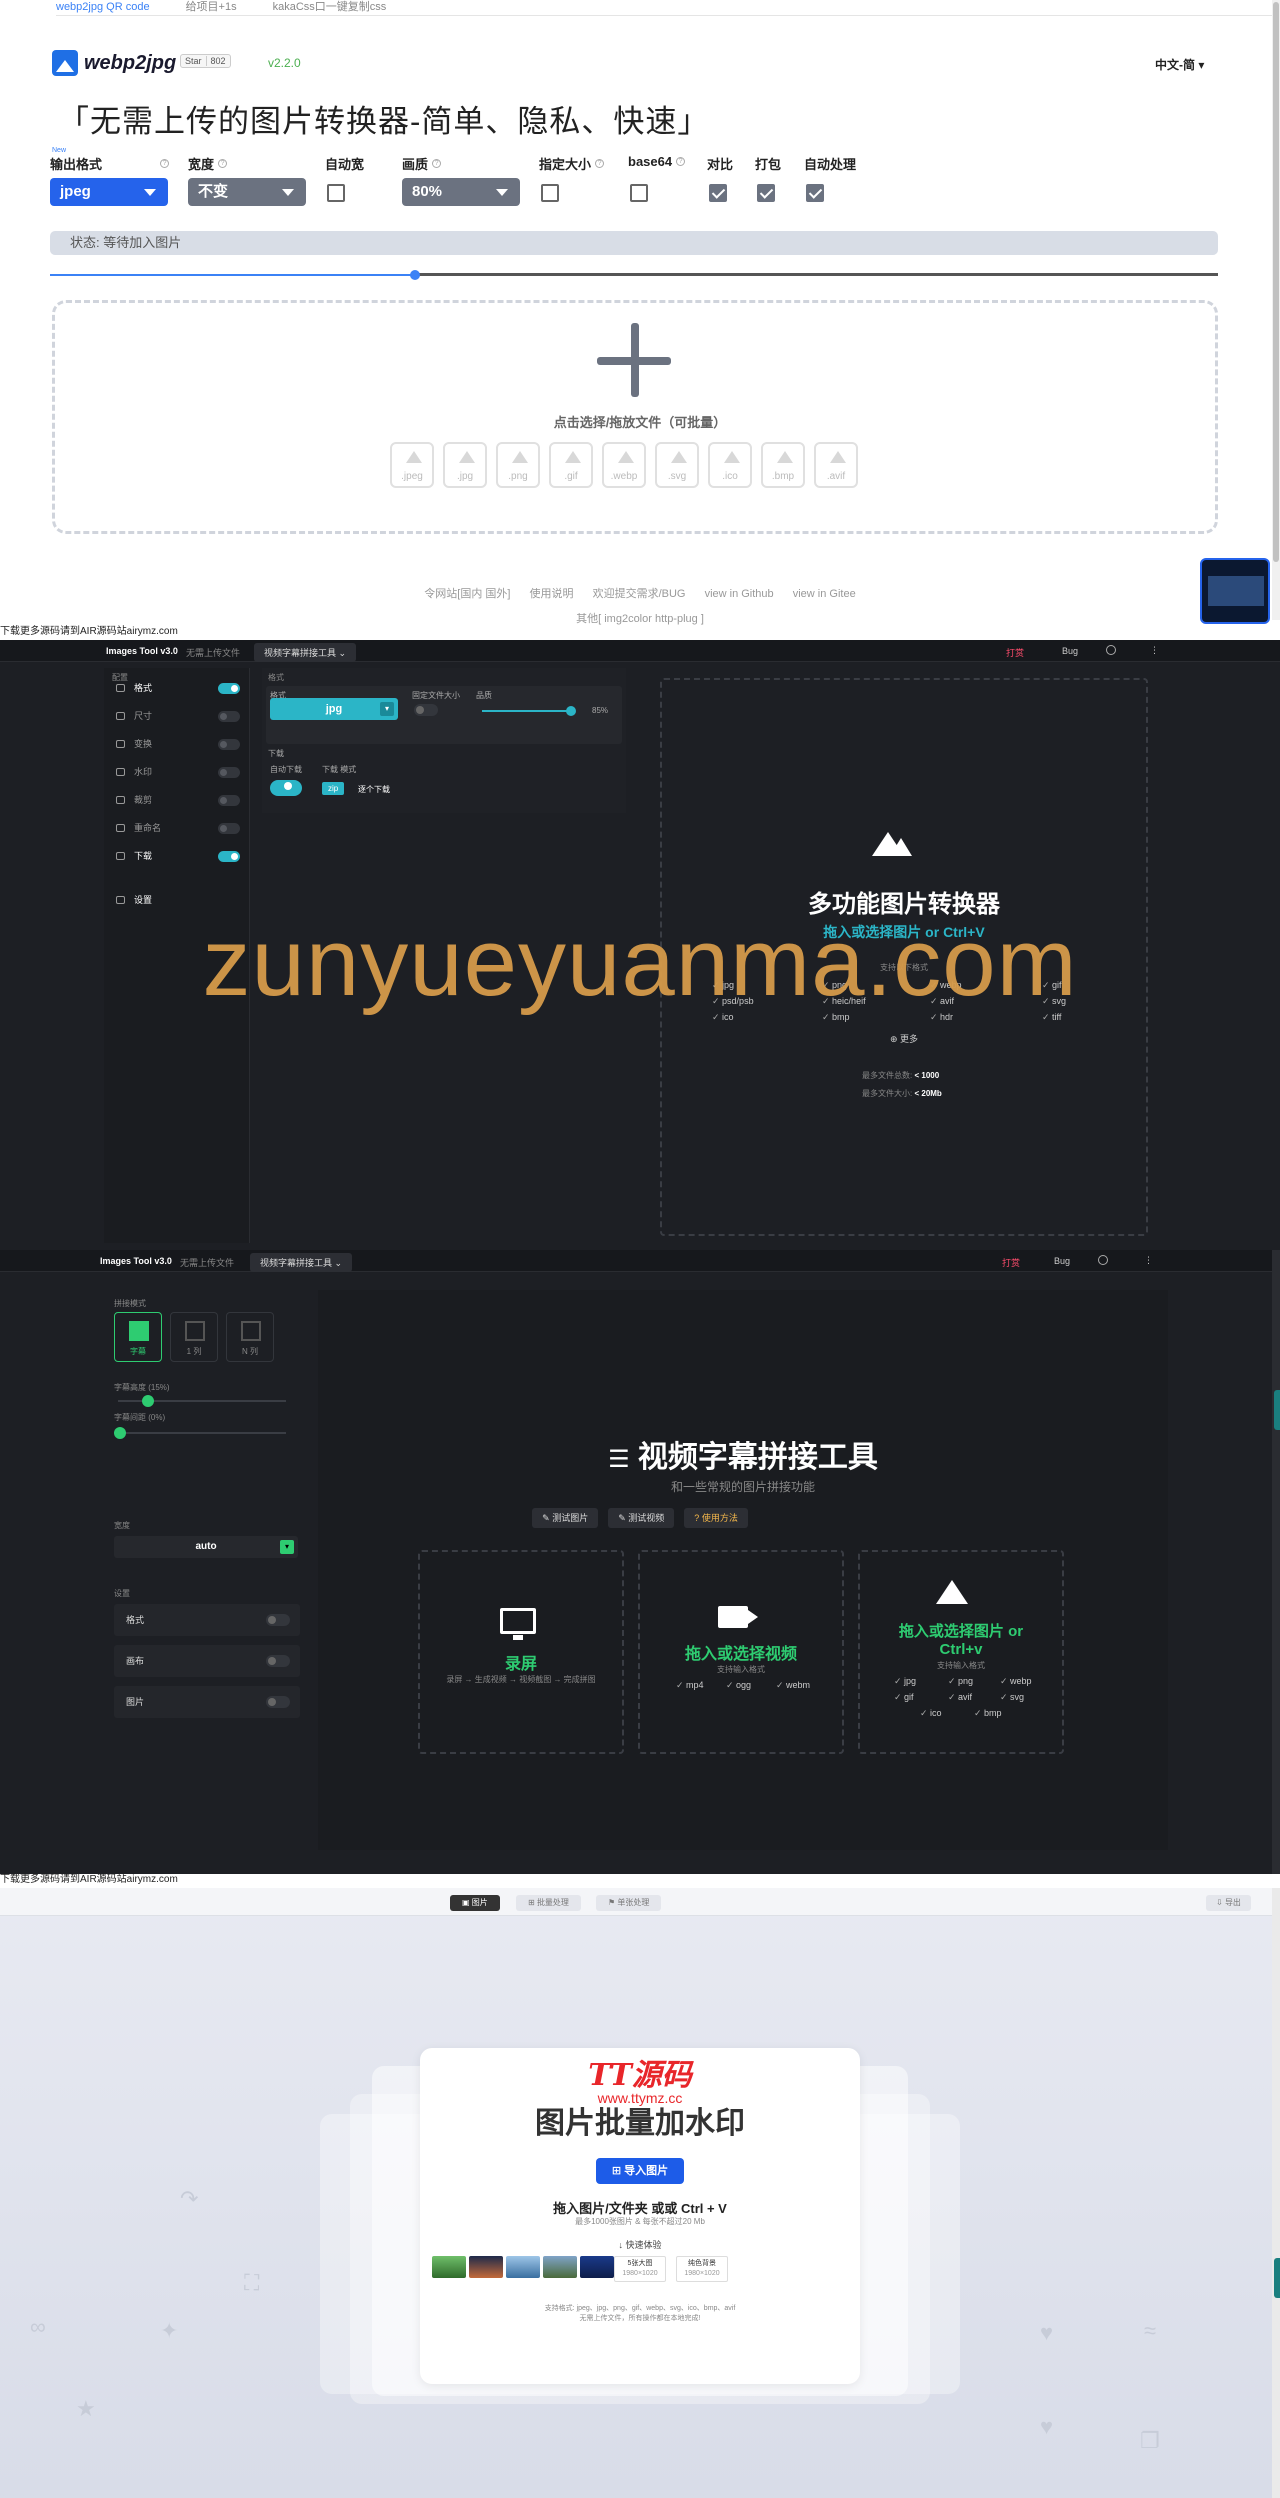  What do you see at coordinates (205, 61) in the screenshot?
I see `github-star-button: Star 802` at bounding box center [205, 61].